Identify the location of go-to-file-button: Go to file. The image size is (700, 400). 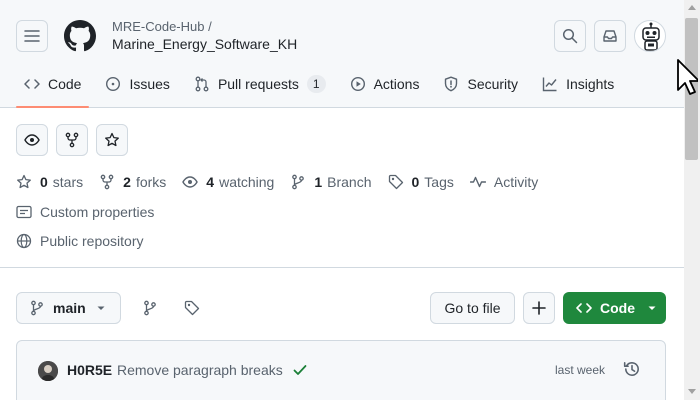
(472, 308).